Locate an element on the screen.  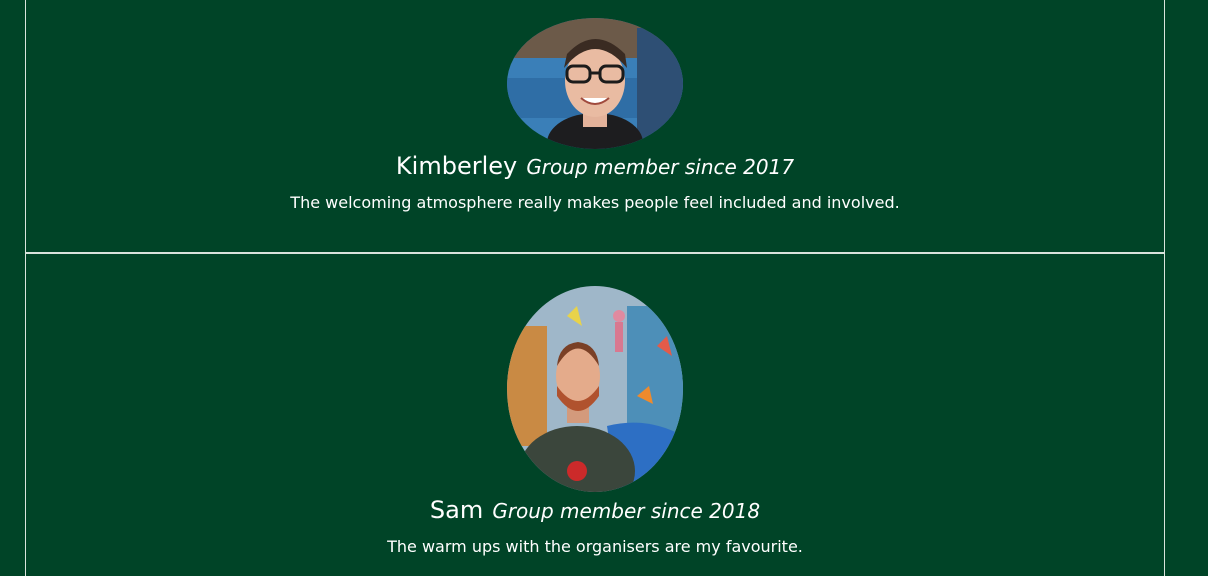
member-name: Sam is located at coordinates (456, 510).